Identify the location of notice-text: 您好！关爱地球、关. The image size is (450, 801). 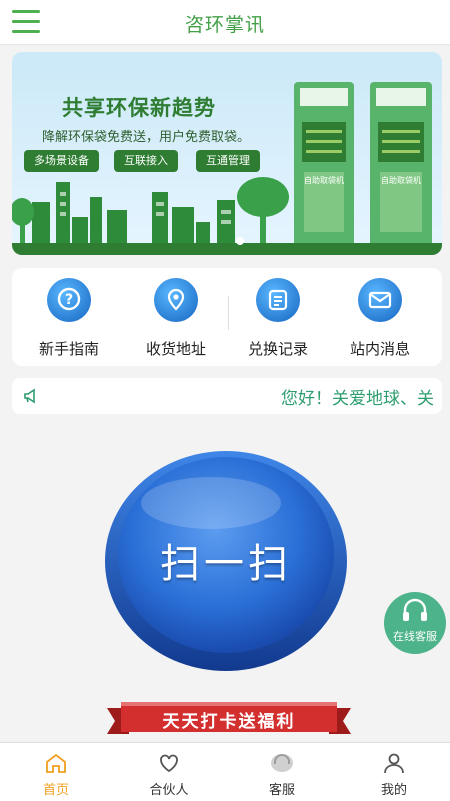
(357, 399).